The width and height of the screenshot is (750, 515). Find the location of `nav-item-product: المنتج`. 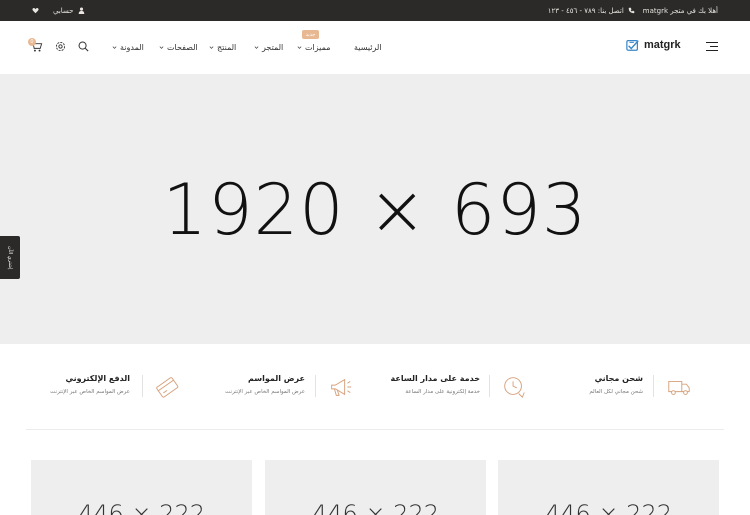

nav-item-product: المنتج is located at coordinates (222, 47).